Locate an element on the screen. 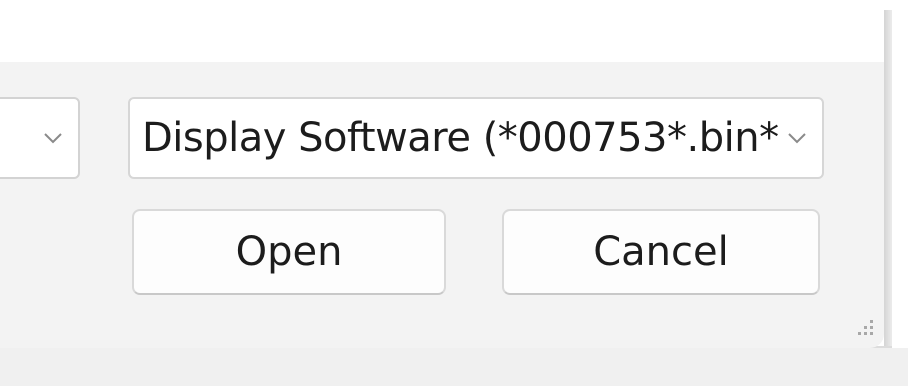 Image resolution: width=908 pixels, height=386 pixels. filename-combobox is located at coordinates (40, 138).